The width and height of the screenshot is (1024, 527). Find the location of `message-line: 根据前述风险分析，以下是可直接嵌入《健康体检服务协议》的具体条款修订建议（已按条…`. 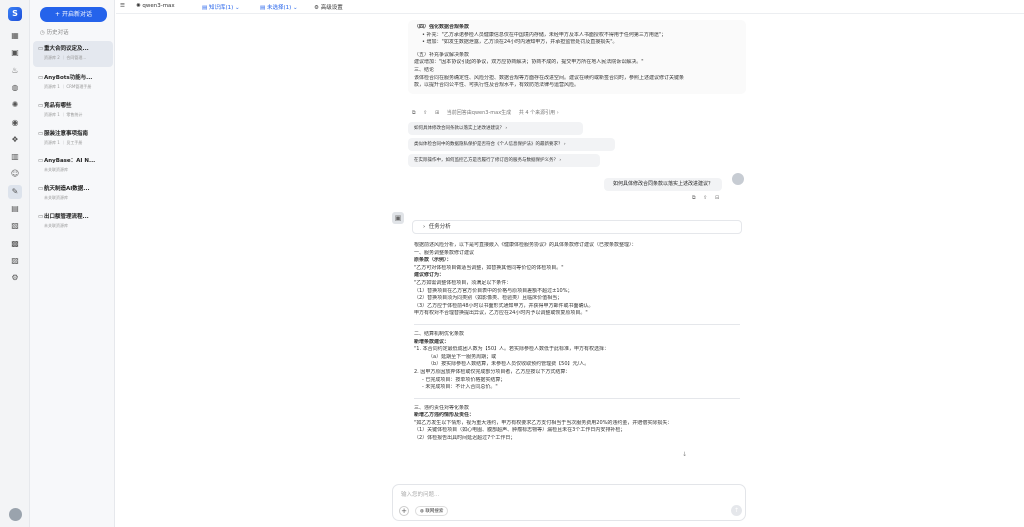

message-line: 根据前述风险分析，以下是可直接嵌入《健康体检服务协议》的具体条款修订建议（已按条… is located at coordinates (525, 245).